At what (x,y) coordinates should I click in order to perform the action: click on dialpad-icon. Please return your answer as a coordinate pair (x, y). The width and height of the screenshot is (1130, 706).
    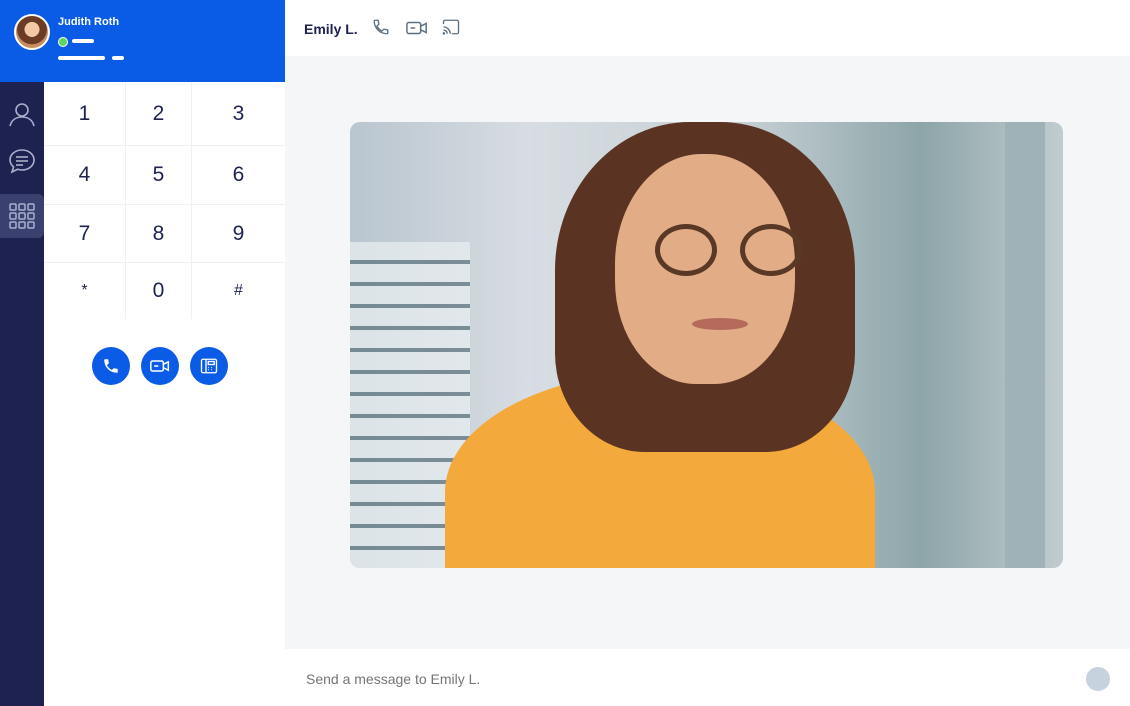
    Looking at the image, I should click on (22, 216).